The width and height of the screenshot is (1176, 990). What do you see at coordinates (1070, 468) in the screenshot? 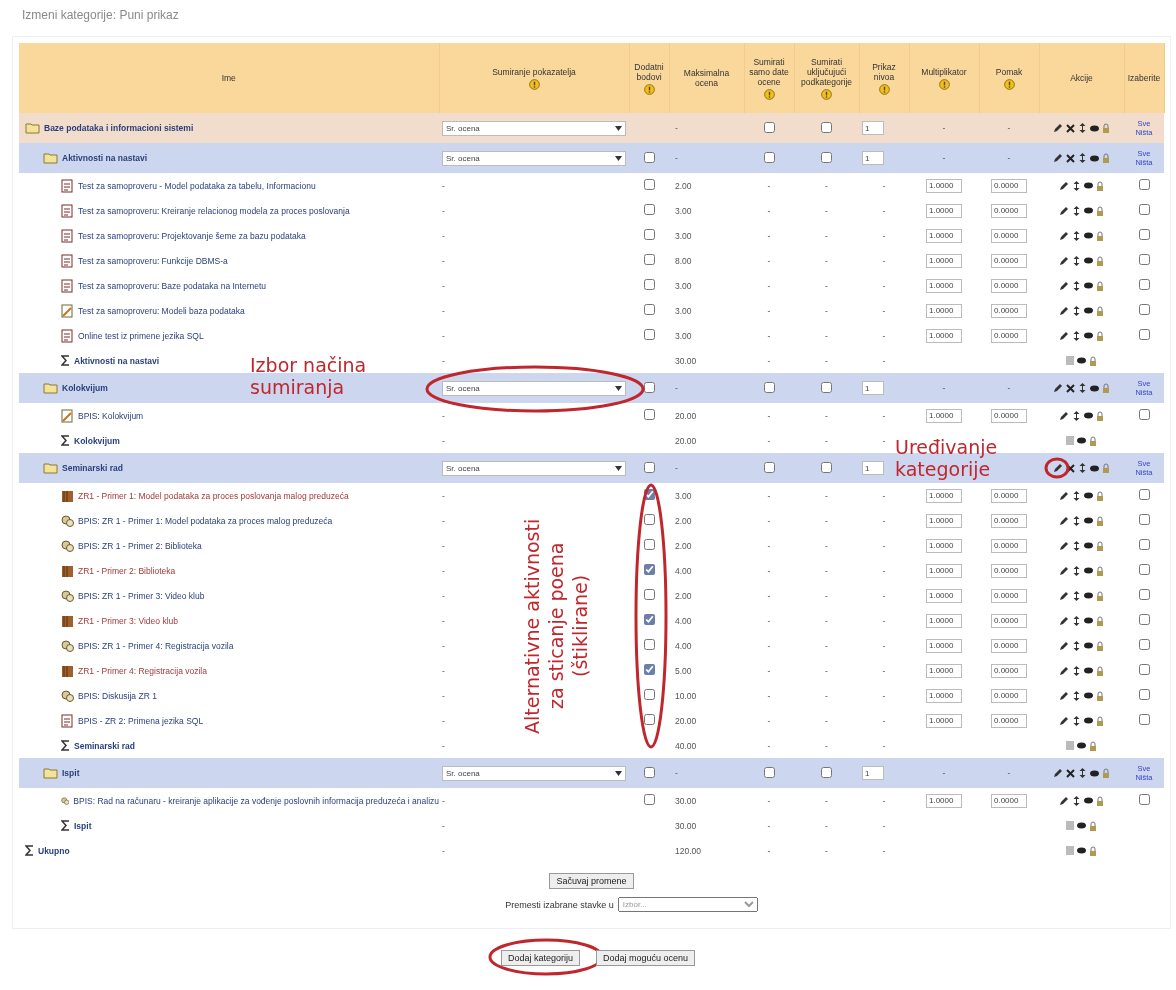
I see `delete-icon` at bounding box center [1070, 468].